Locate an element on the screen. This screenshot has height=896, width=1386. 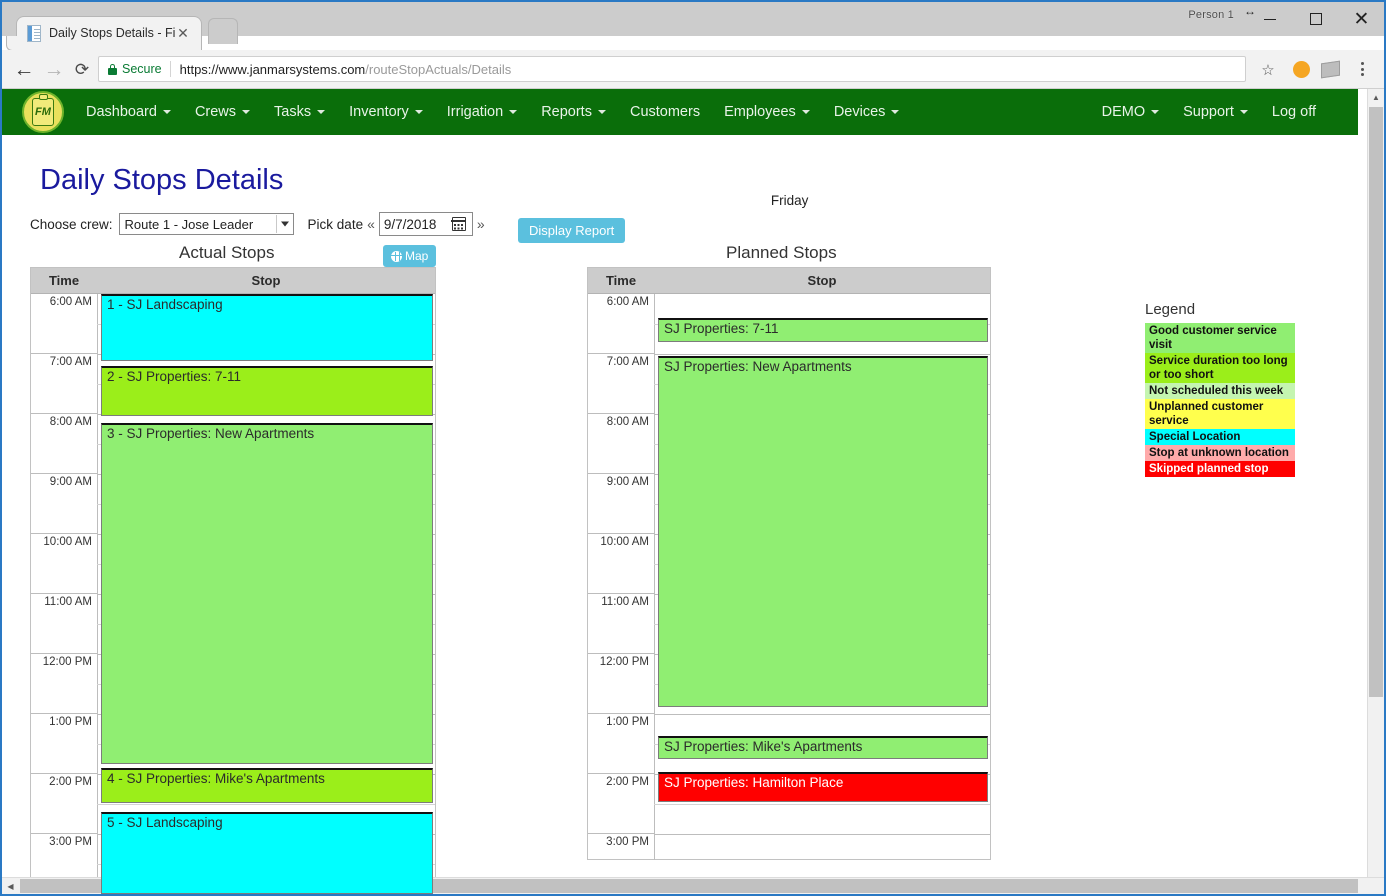
legend-item: Service duration too long or too short is located at coordinates (1220, 368).